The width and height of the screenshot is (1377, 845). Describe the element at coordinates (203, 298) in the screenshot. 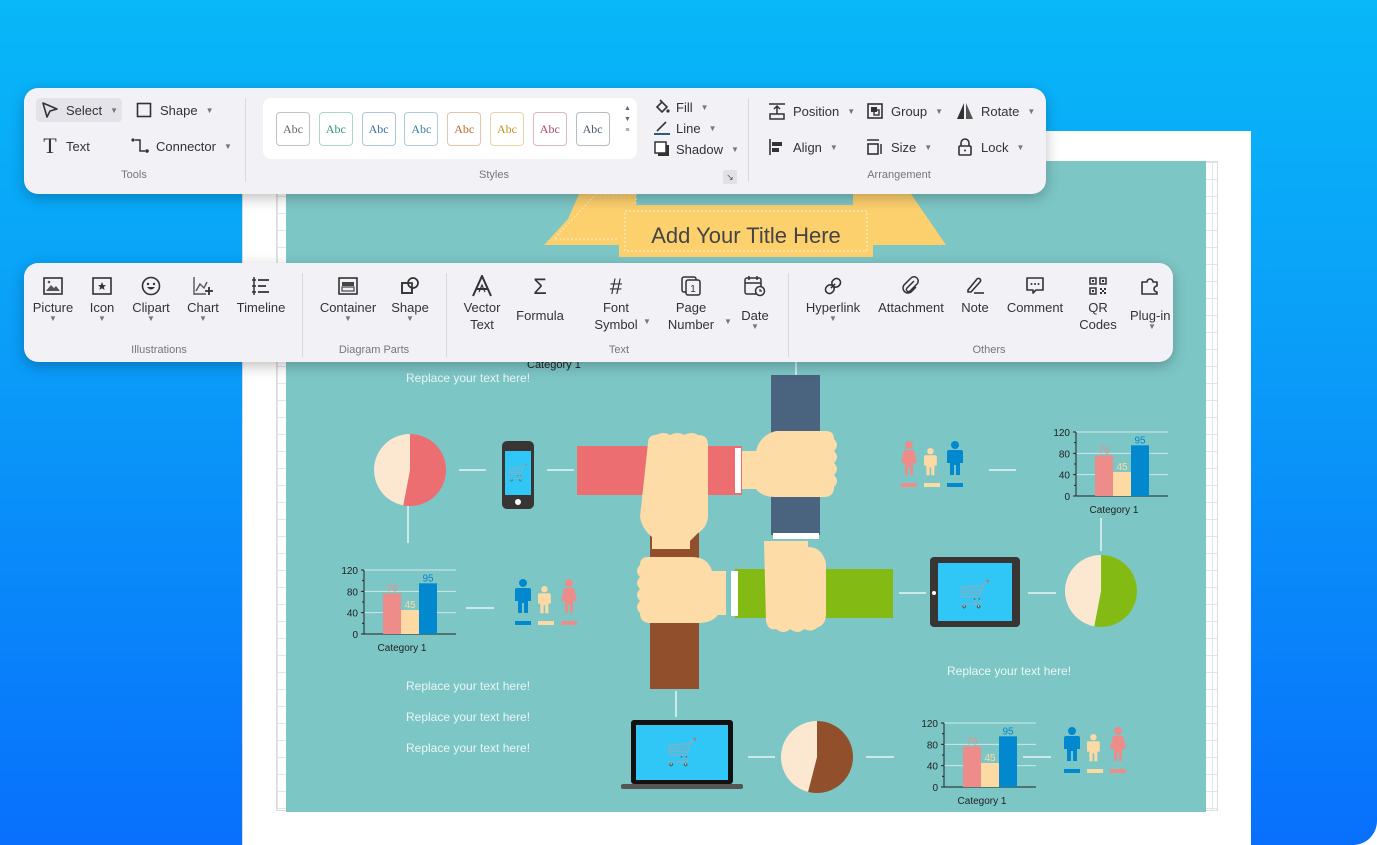

I see `chart-button: Chart ▼` at that location.